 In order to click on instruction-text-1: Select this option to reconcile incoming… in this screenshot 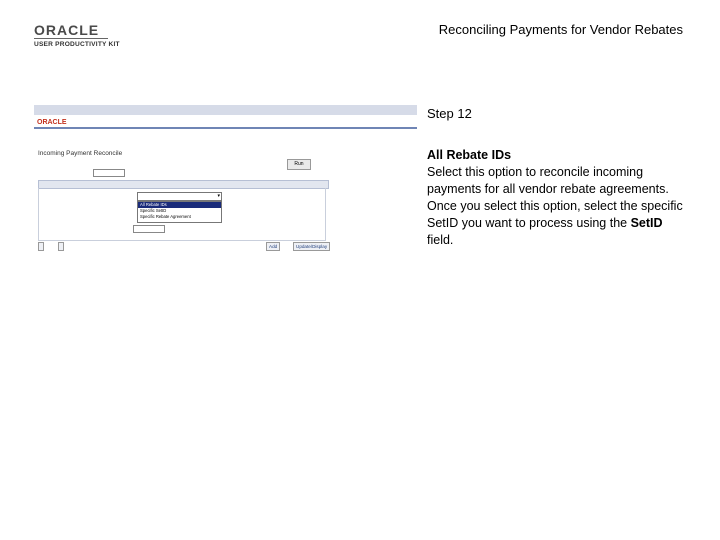, I will do `click(555, 189)`.